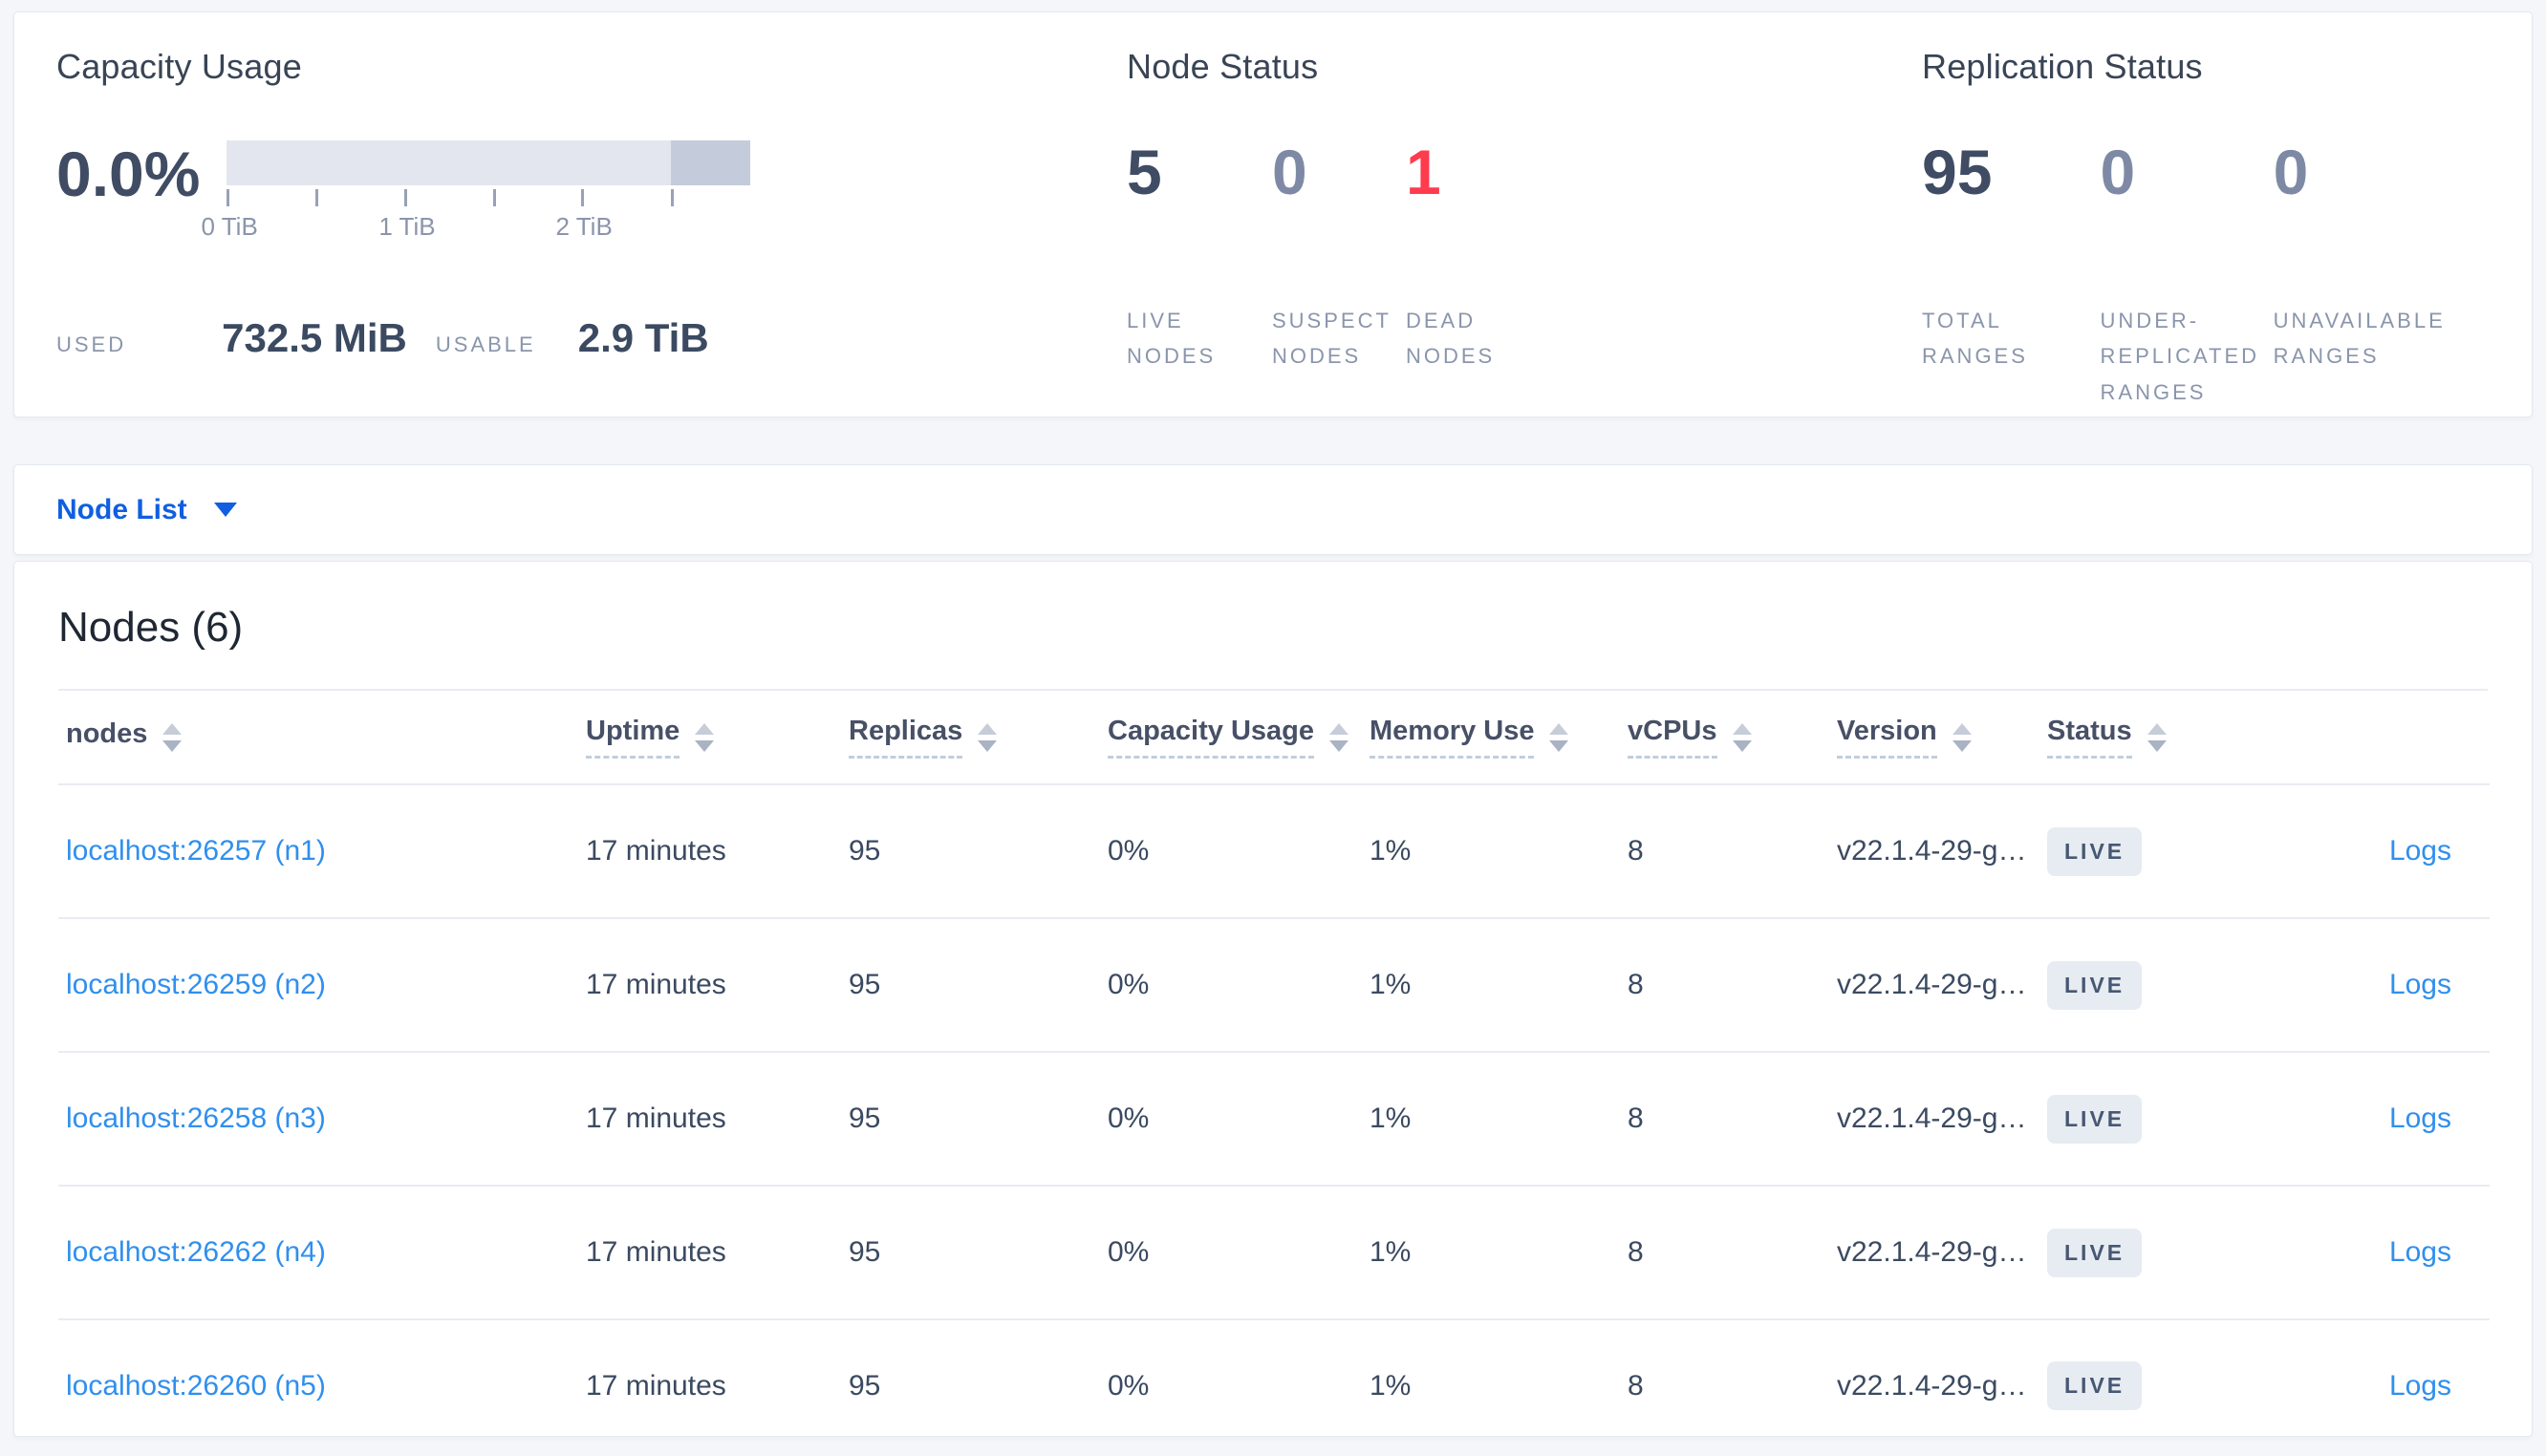  What do you see at coordinates (906, 737) in the screenshot?
I see `column-header-label: Replicas` at bounding box center [906, 737].